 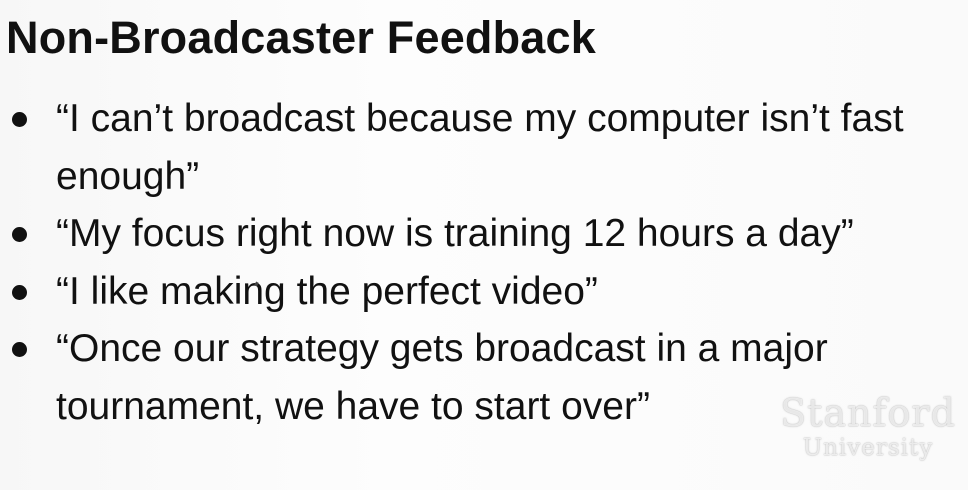 What do you see at coordinates (868, 413) in the screenshot?
I see `watermark-line1: Stanford` at bounding box center [868, 413].